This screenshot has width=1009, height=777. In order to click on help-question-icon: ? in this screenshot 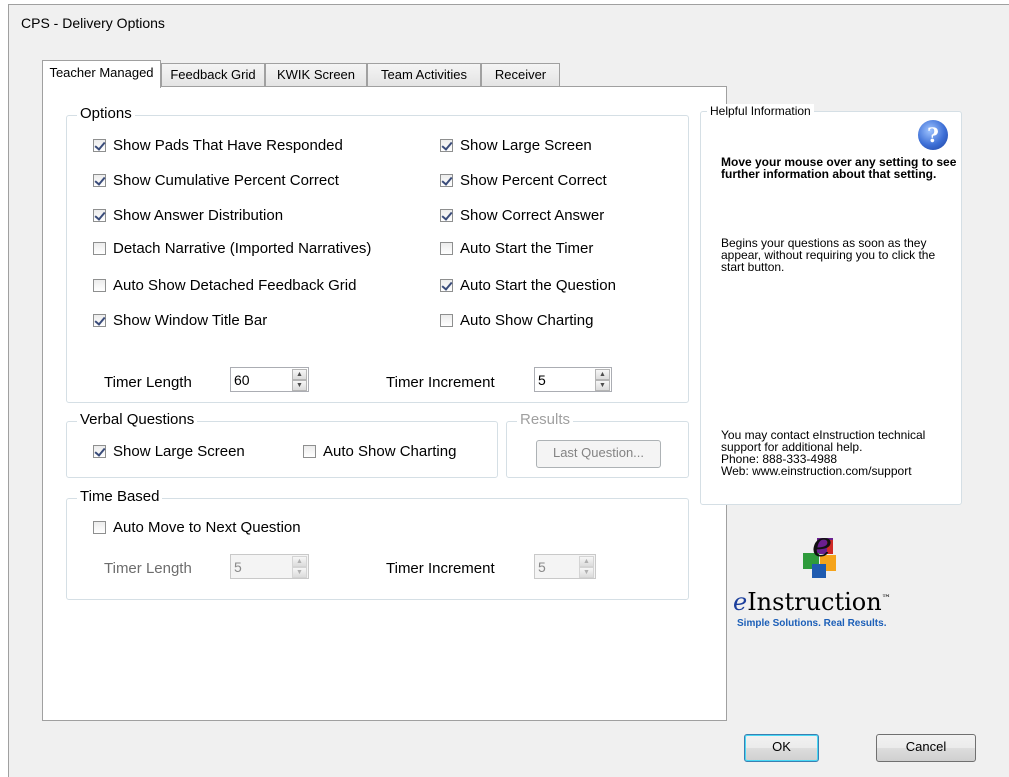, I will do `click(933, 135)`.